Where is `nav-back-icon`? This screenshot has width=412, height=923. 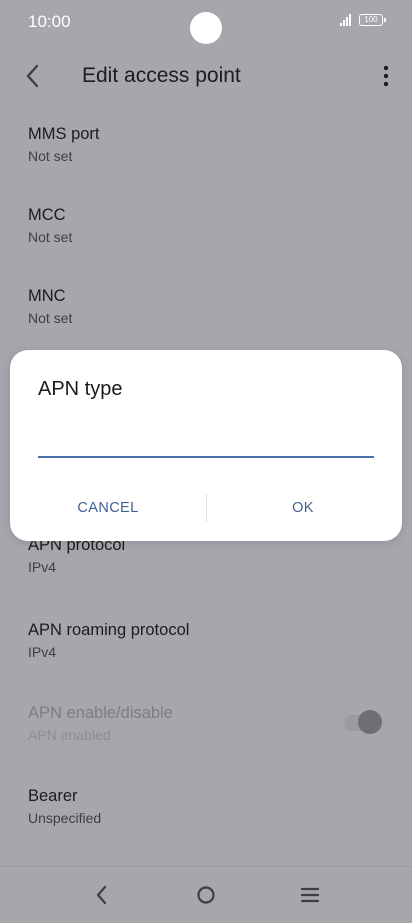
nav-back-icon is located at coordinates (102, 895).